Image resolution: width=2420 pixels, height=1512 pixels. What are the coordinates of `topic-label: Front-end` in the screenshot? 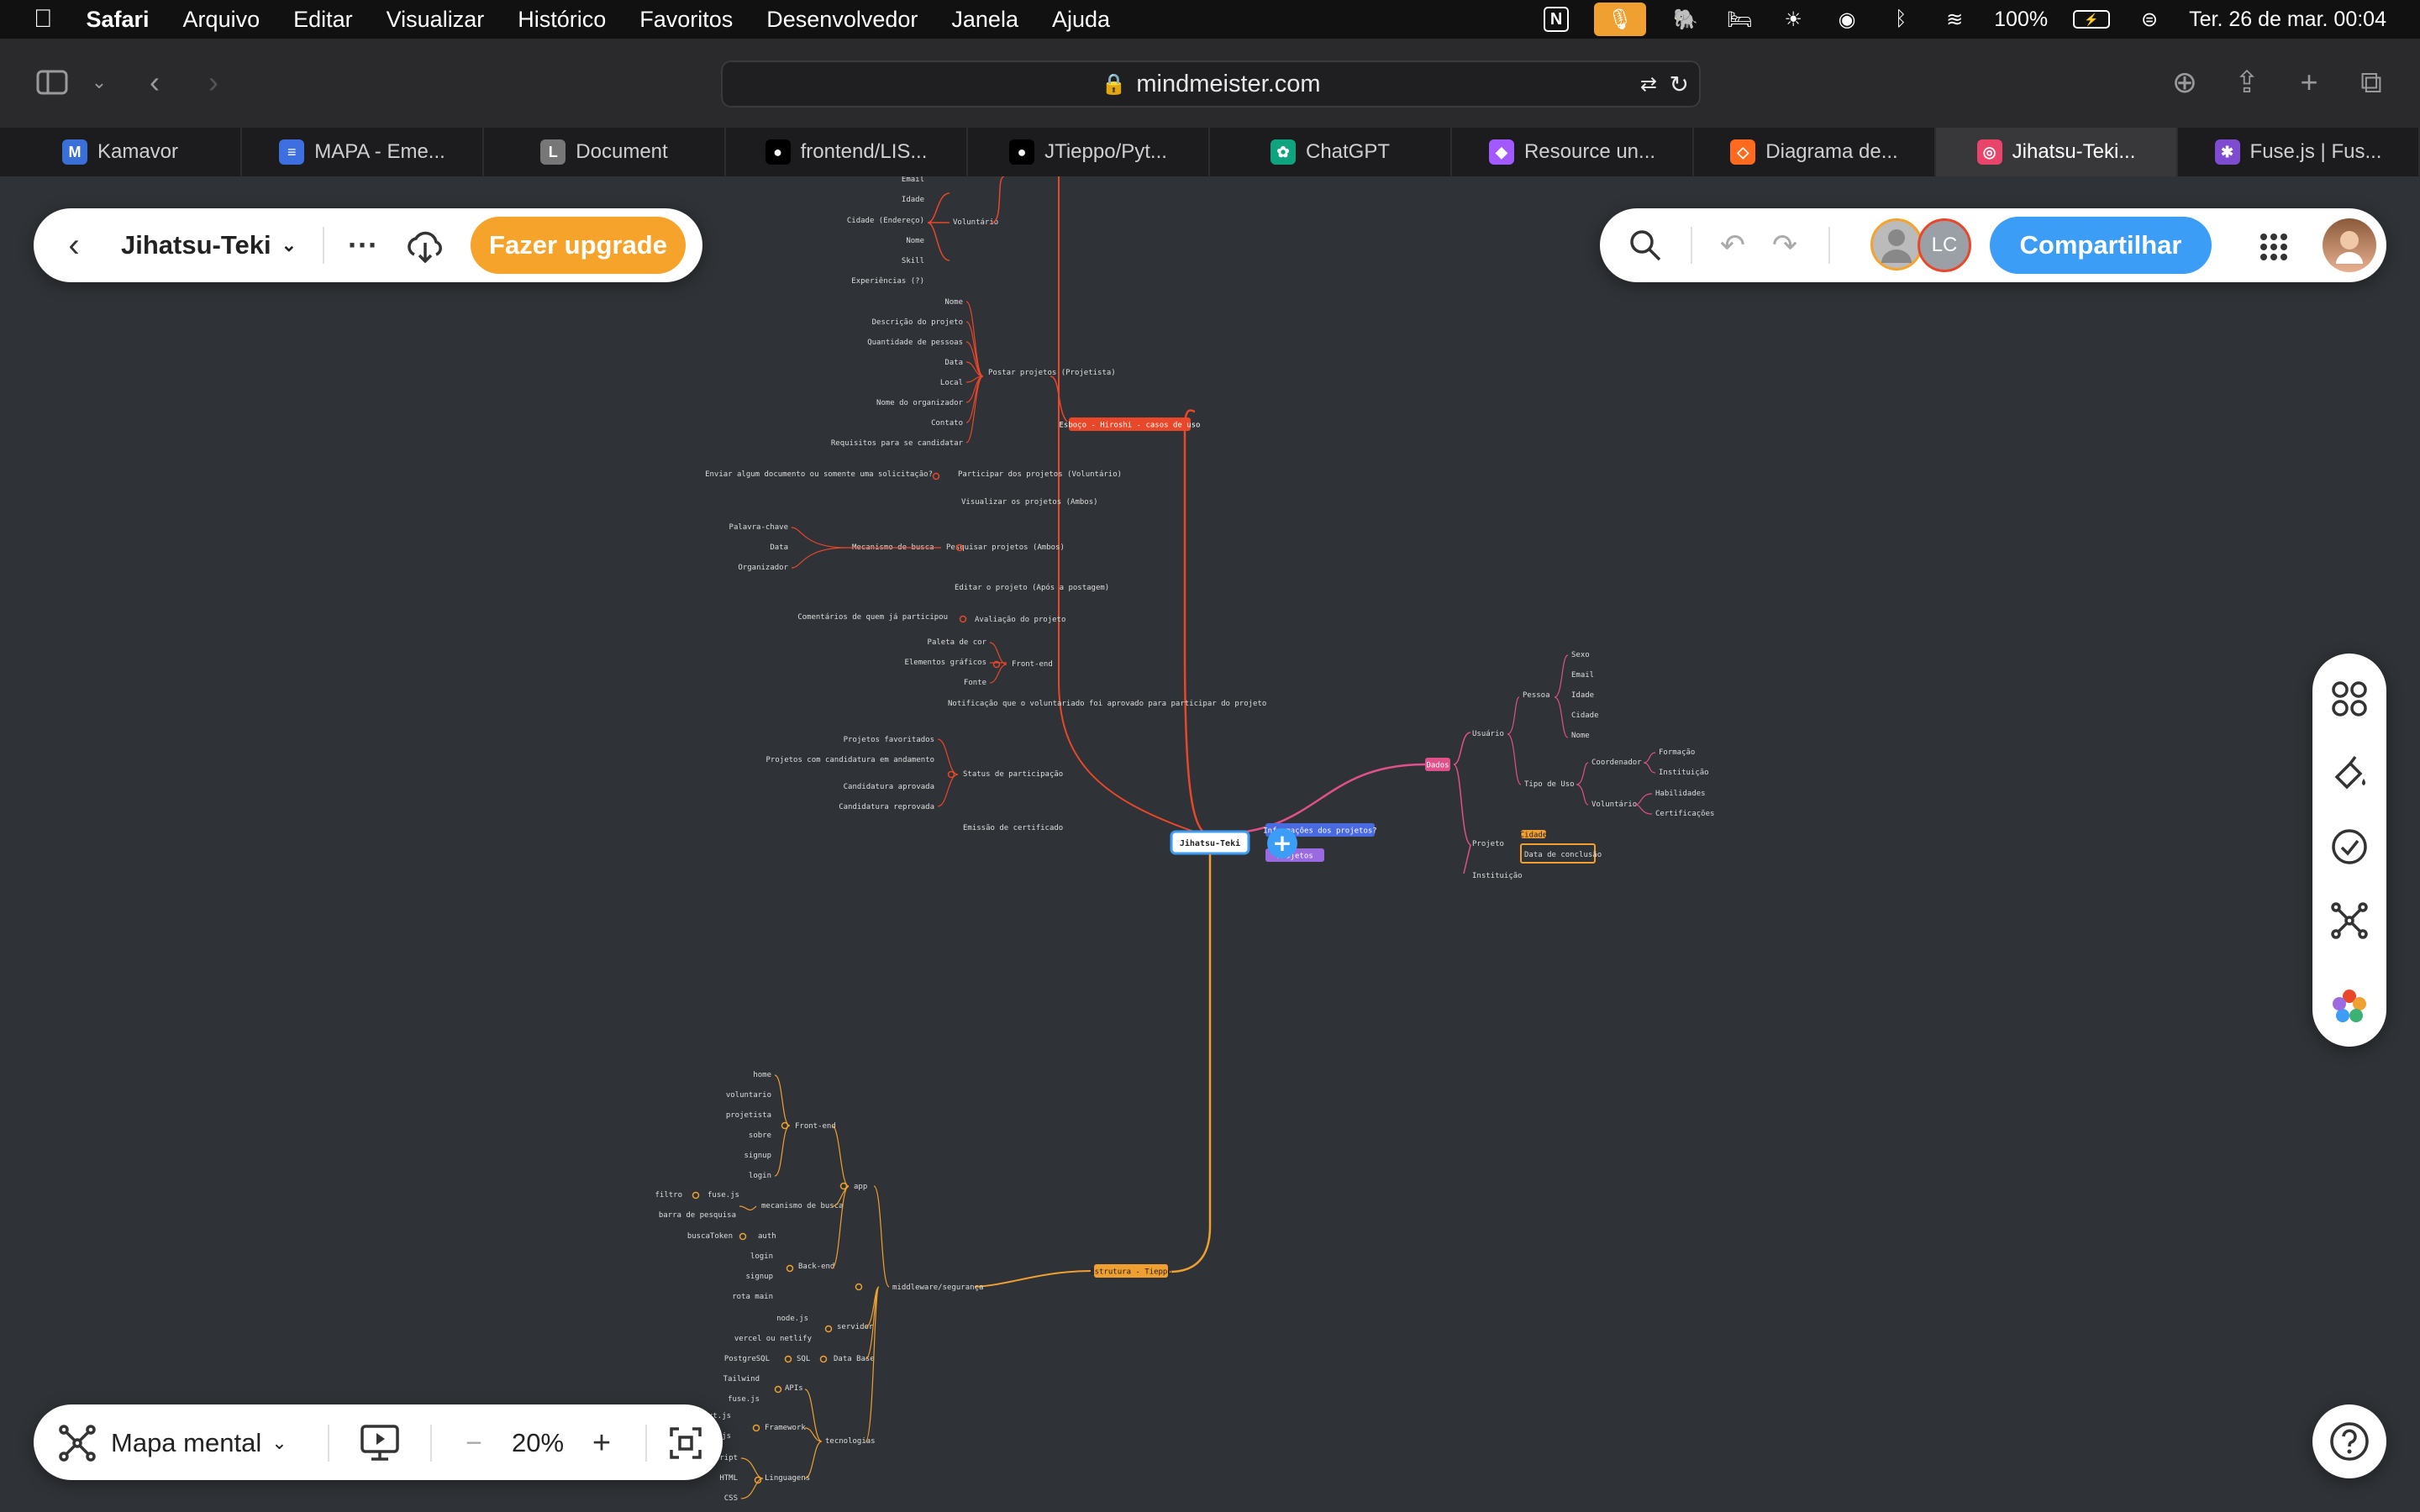 It's located at (815, 1126).